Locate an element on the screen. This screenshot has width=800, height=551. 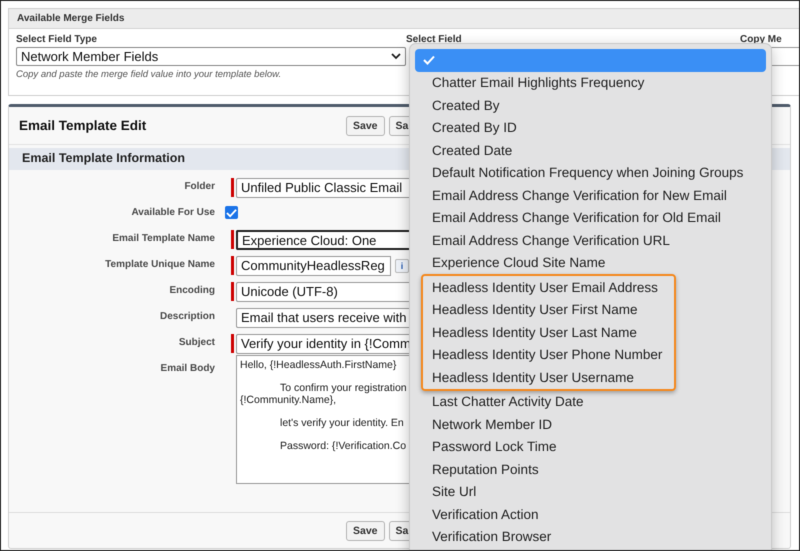
dropdown-option: Password Lock Time is located at coordinates (590, 447).